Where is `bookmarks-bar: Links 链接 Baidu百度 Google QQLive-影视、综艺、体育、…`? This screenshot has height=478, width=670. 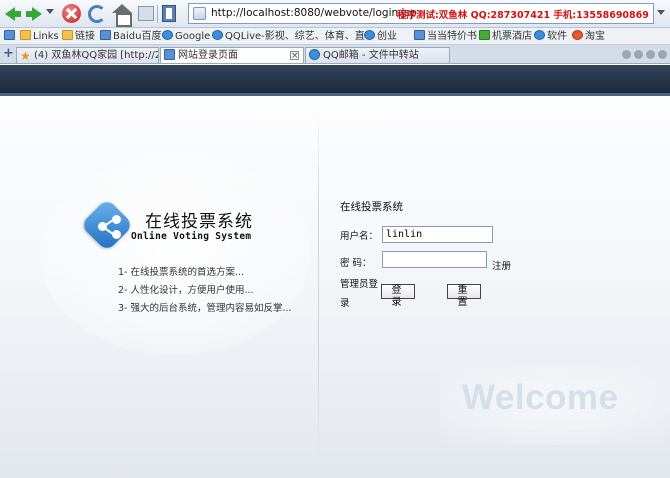 bookmarks-bar: Links 链接 Baidu百度 Google QQLive-影视、综艺、体育、… is located at coordinates (335, 36).